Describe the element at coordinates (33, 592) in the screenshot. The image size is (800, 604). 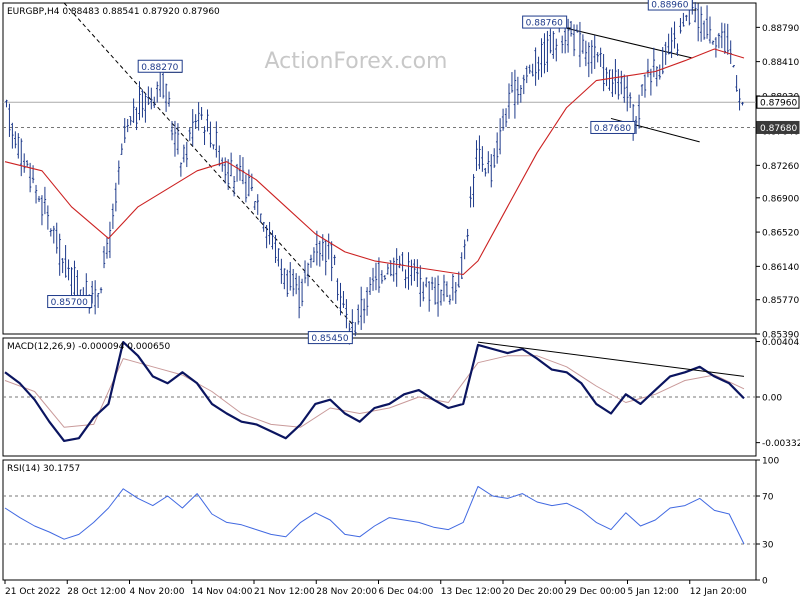
I see `x-tick-label: 21 Oct 2022` at that location.